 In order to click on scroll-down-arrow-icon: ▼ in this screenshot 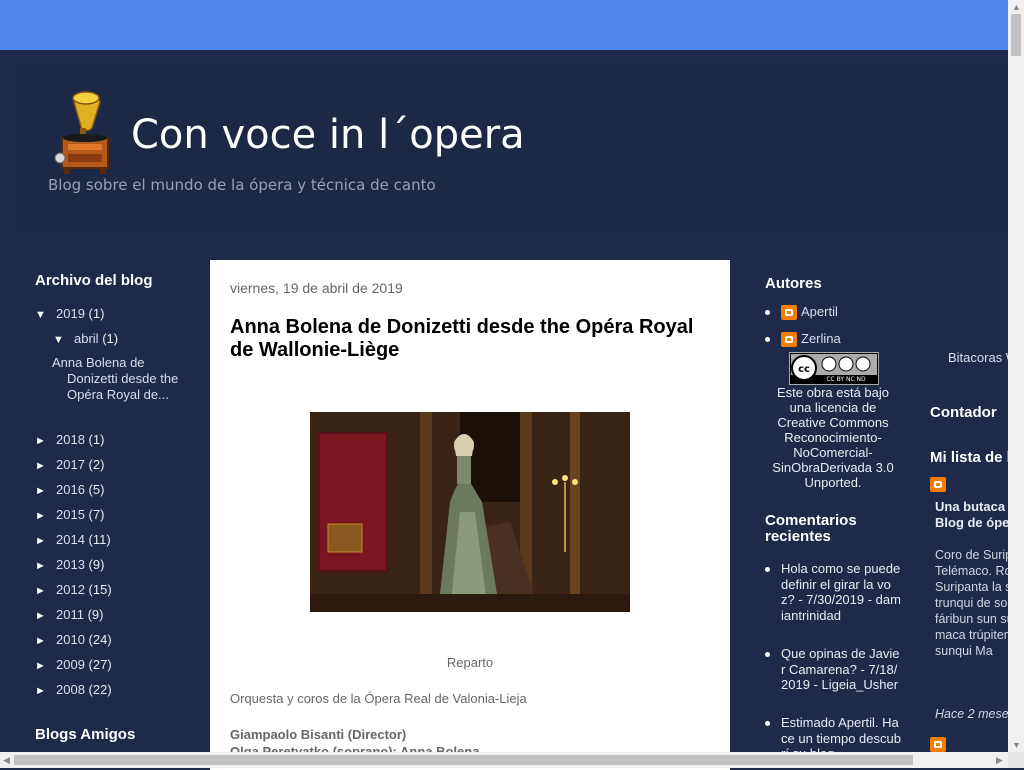, I will do `click(1016, 745)`.